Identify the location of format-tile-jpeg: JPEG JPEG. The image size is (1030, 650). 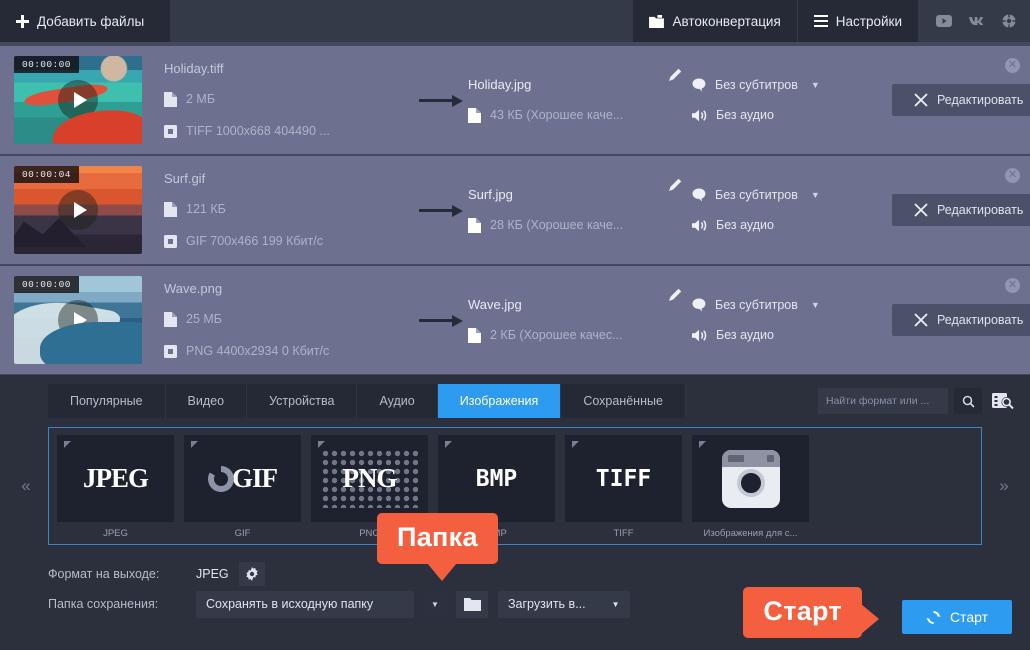
(115, 489).